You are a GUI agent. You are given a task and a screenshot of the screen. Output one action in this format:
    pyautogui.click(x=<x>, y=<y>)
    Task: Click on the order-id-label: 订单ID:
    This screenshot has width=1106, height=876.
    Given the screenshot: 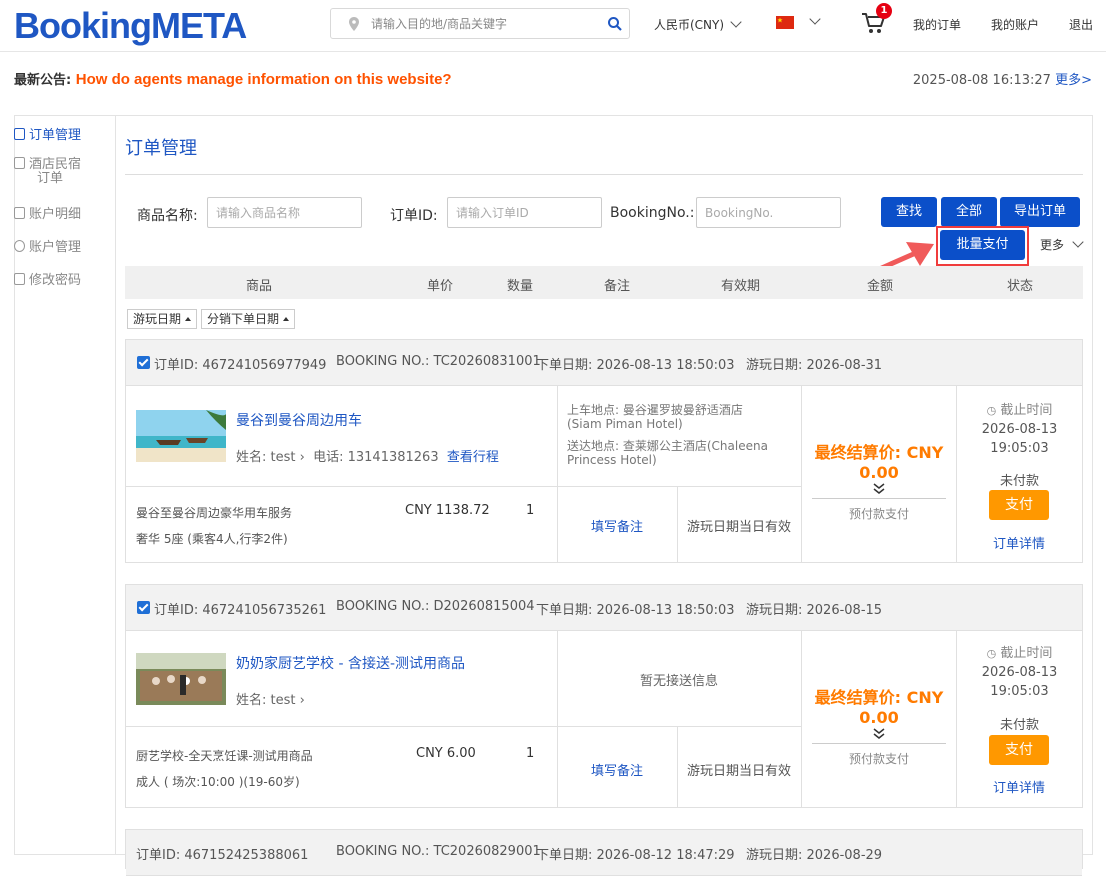 What is the action you would take?
    pyautogui.click(x=414, y=216)
    